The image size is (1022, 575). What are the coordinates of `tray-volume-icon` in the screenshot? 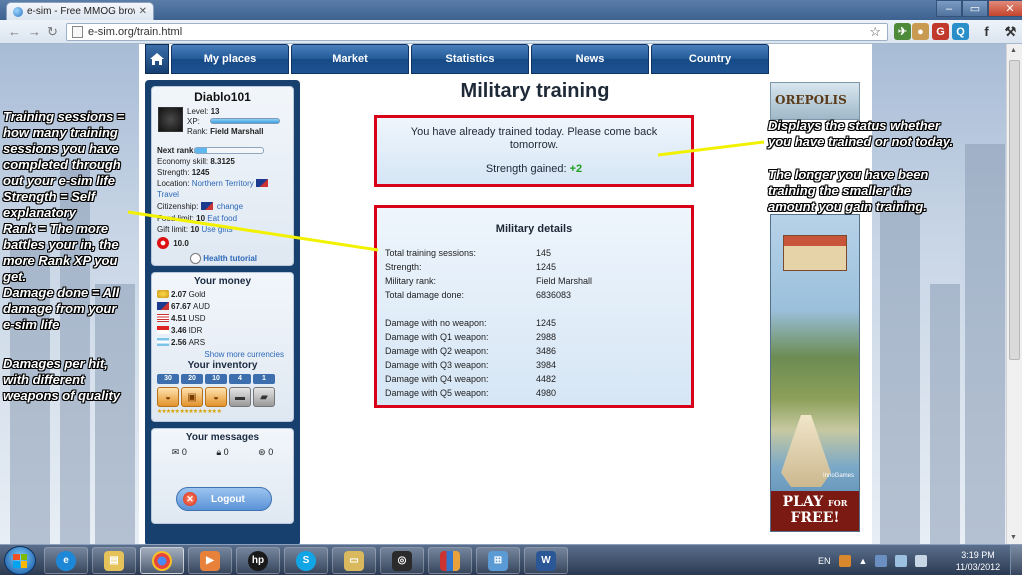 It's located at (921, 561).